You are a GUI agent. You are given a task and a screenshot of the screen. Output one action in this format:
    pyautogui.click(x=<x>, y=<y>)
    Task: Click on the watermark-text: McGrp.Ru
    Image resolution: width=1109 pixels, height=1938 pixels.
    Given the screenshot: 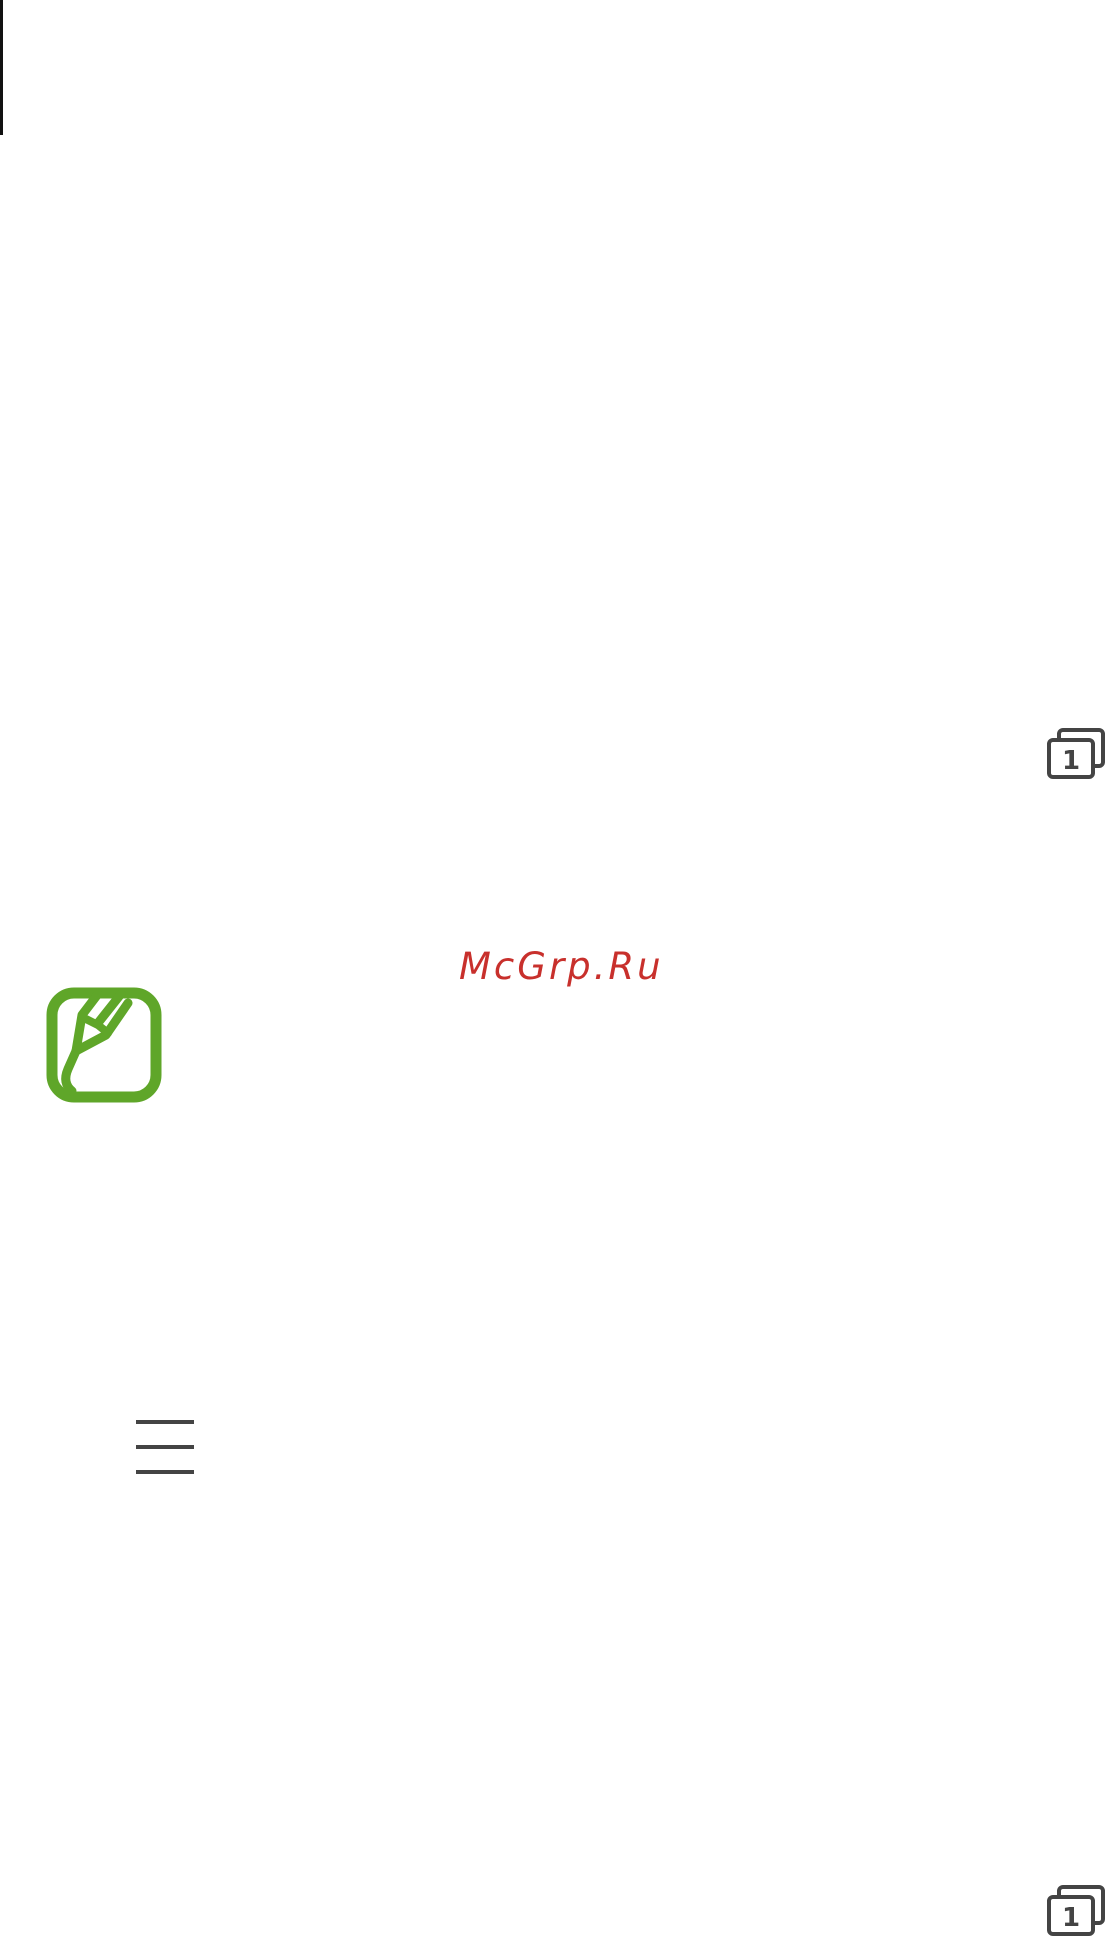 What is the action you would take?
    pyautogui.click(x=561, y=966)
    